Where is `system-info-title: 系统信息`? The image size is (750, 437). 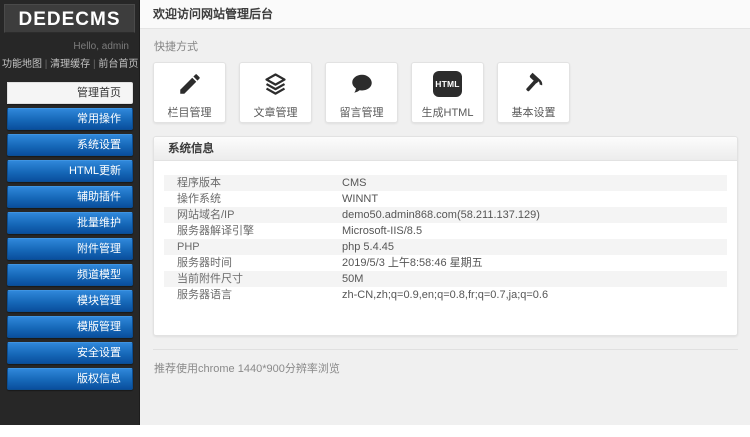
system-info-title: 系统信息 is located at coordinates (445, 149).